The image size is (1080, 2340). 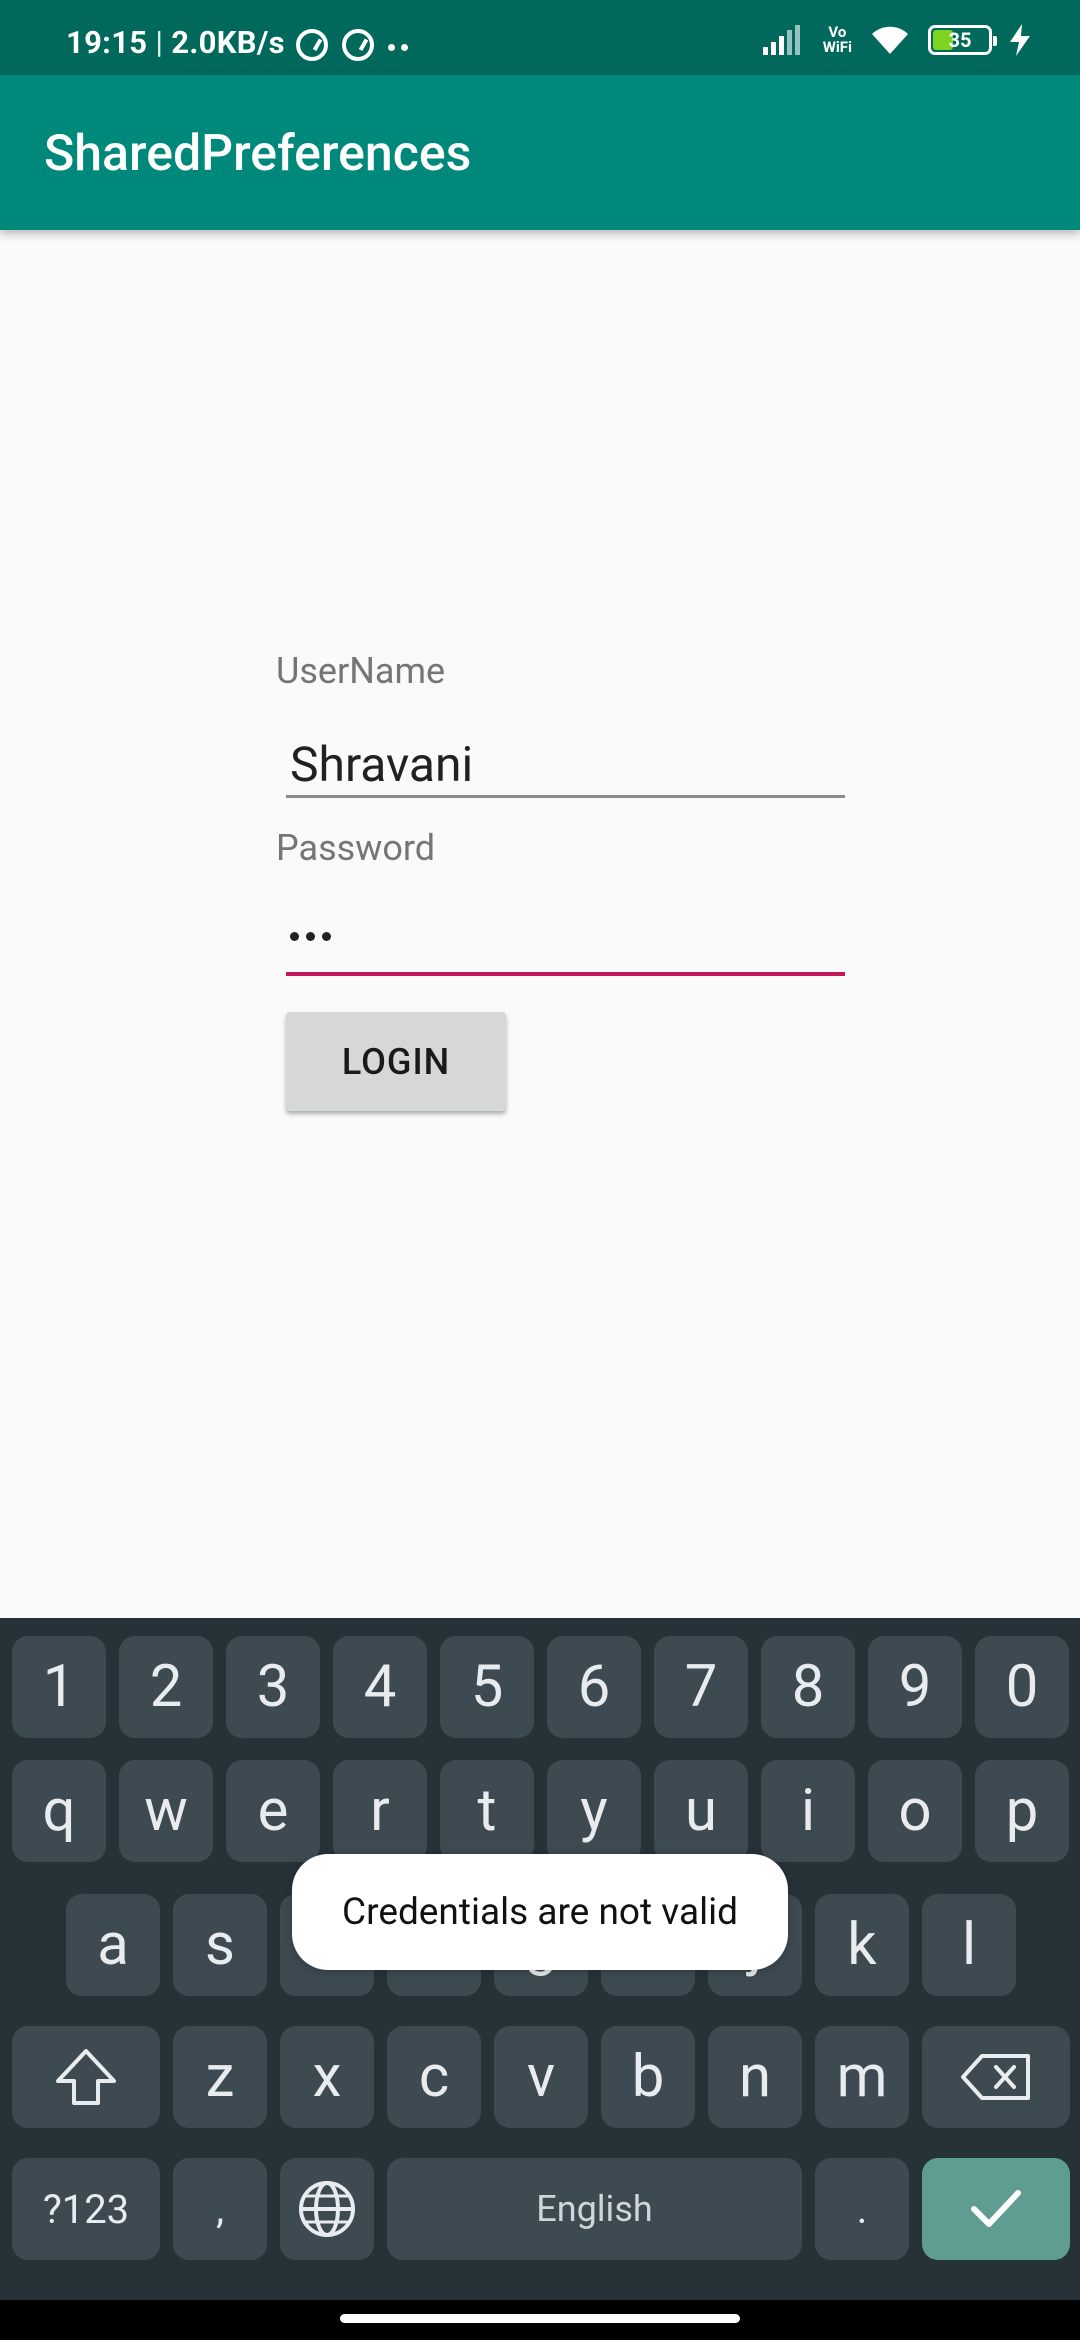 What do you see at coordinates (862, 2077) in the screenshot?
I see `key-m: m` at bounding box center [862, 2077].